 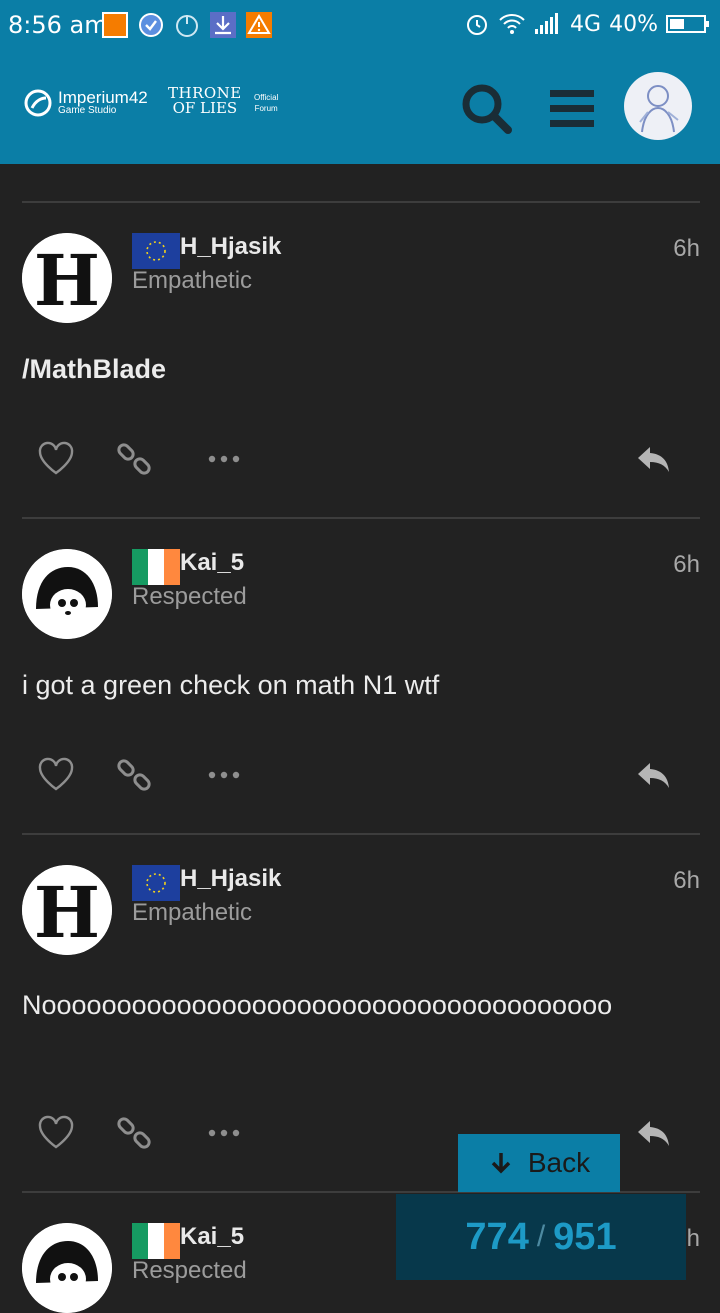 What do you see at coordinates (38, 103) in the screenshot?
I see `imperium42-swirl-icon` at bounding box center [38, 103].